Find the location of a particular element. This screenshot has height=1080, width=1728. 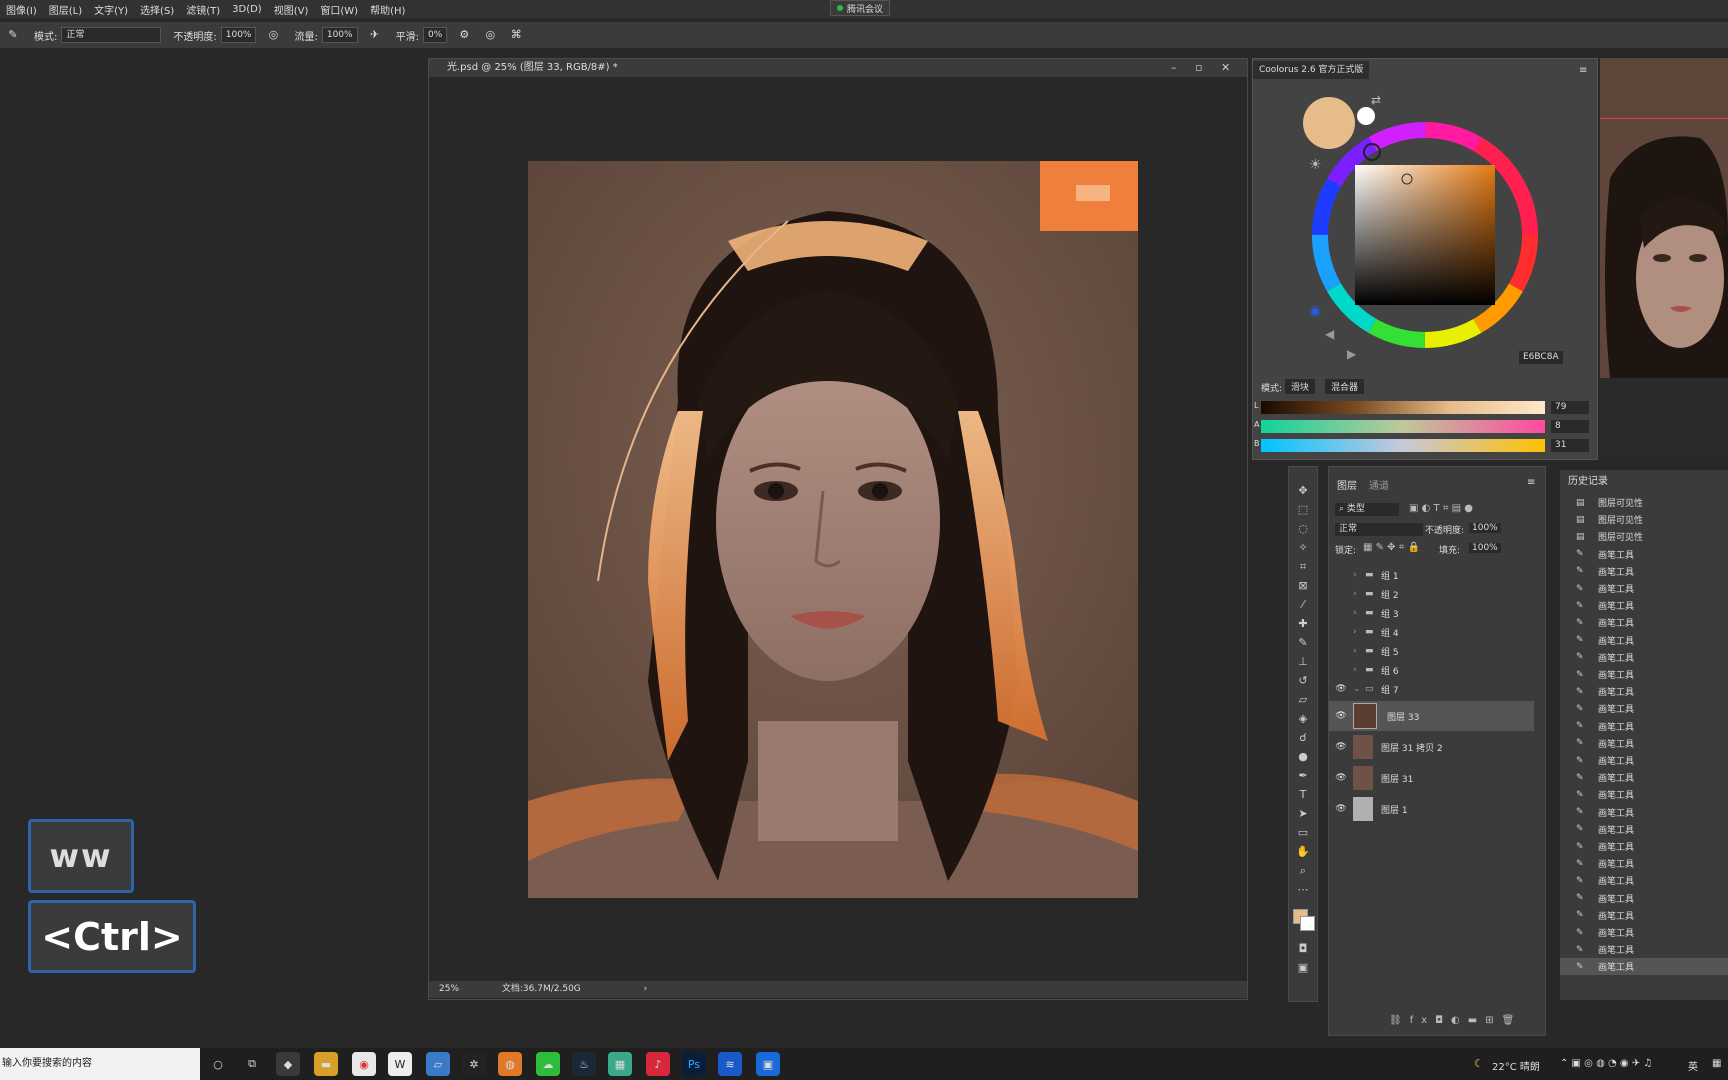

eraser-icon: ▱ is located at coordinates (1303, 699).